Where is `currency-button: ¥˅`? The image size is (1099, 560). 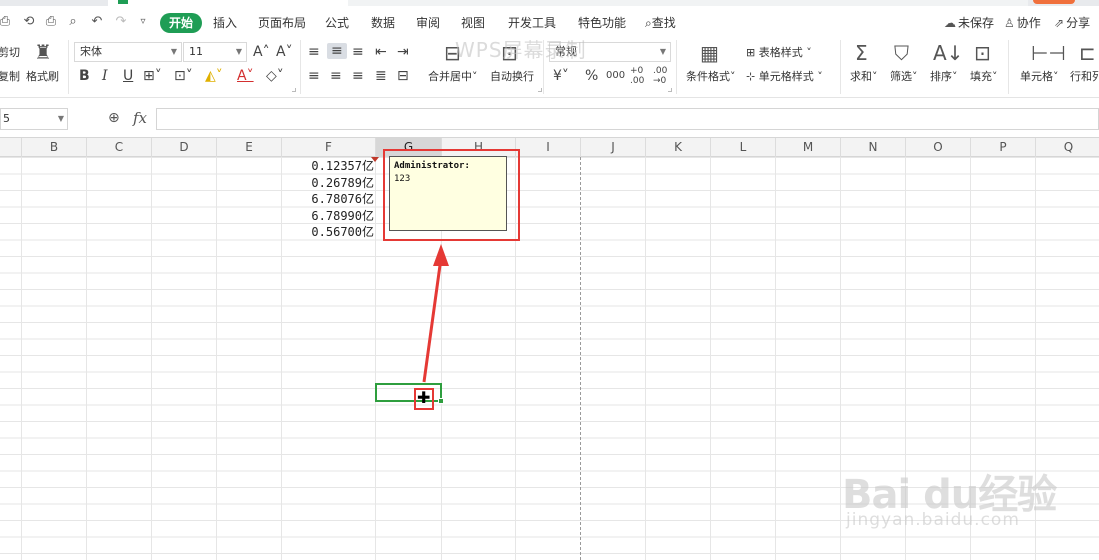
currency-button: ¥˅ is located at coordinates (561, 76).